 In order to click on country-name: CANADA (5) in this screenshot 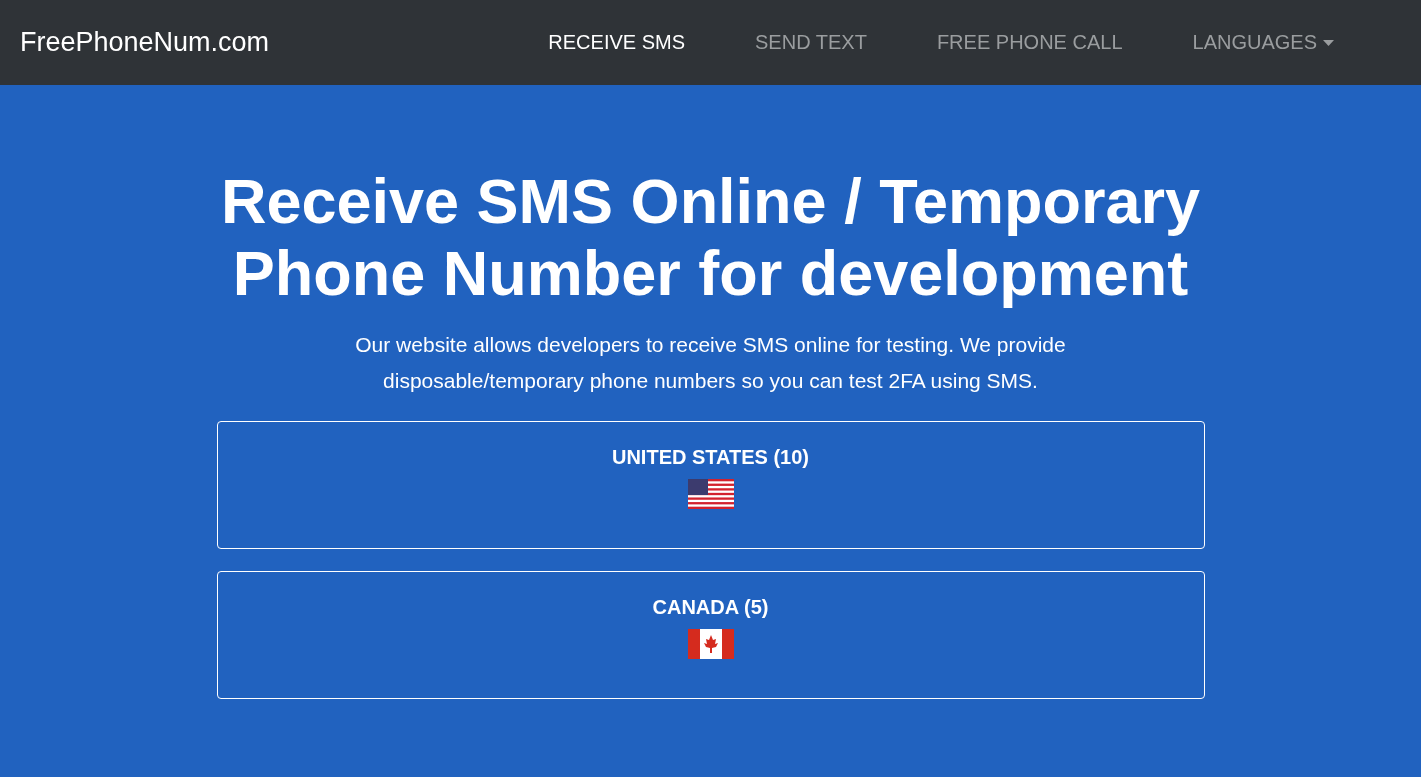, I will do `click(710, 607)`.